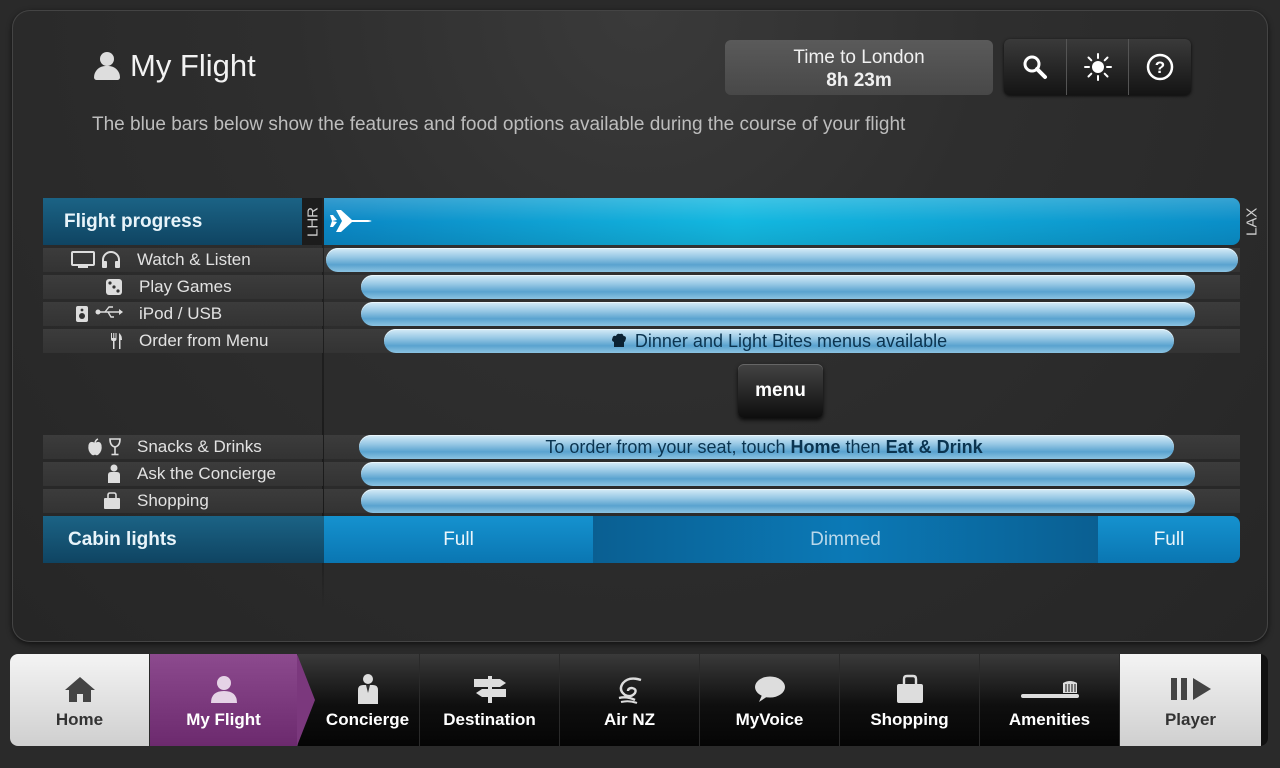 The image size is (1280, 768). I want to click on speech-bubble-icon, so click(769, 689).